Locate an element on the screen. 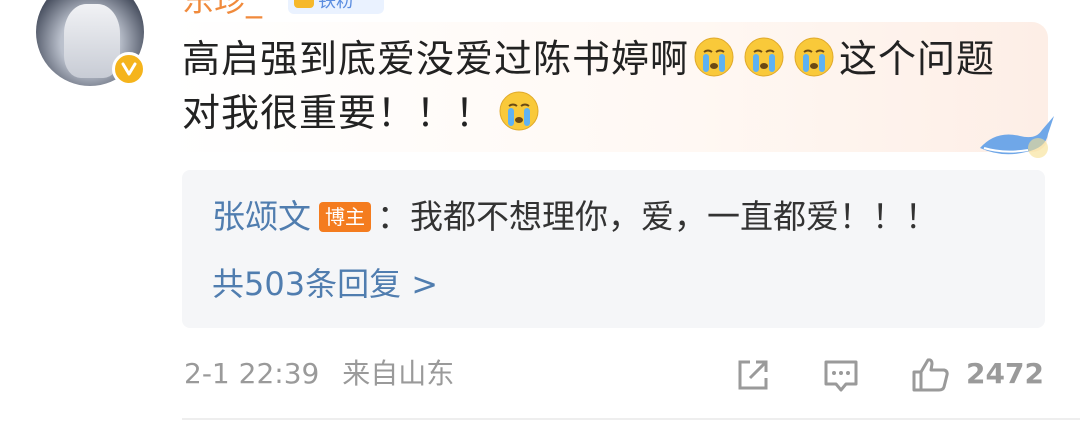  reply-line: 张颂文 博主 ： 我都不想理你，爱，一直都爱！！！ is located at coordinates (575, 217).